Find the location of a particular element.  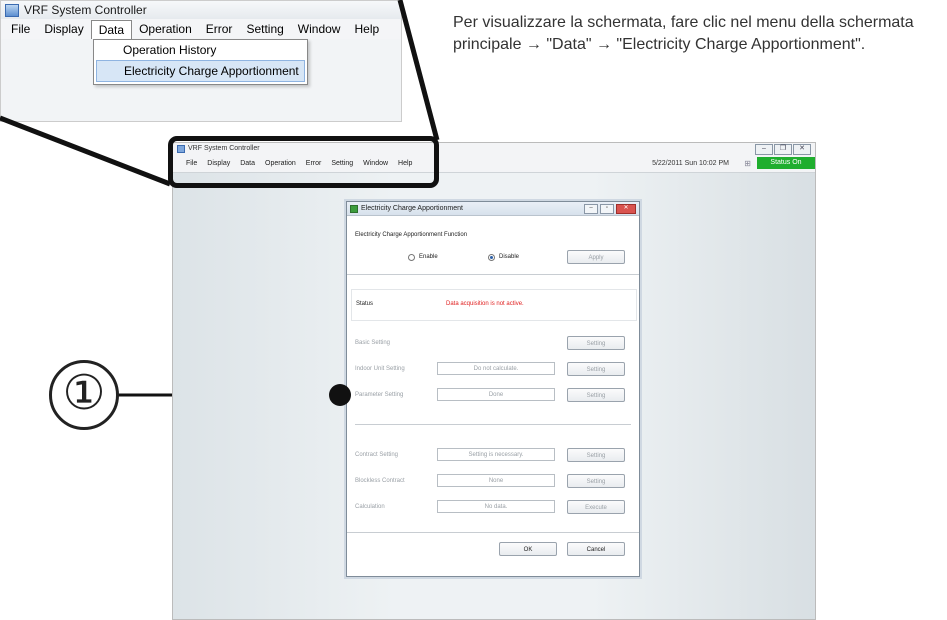

disable-label: Disable is located at coordinates (509, 257).